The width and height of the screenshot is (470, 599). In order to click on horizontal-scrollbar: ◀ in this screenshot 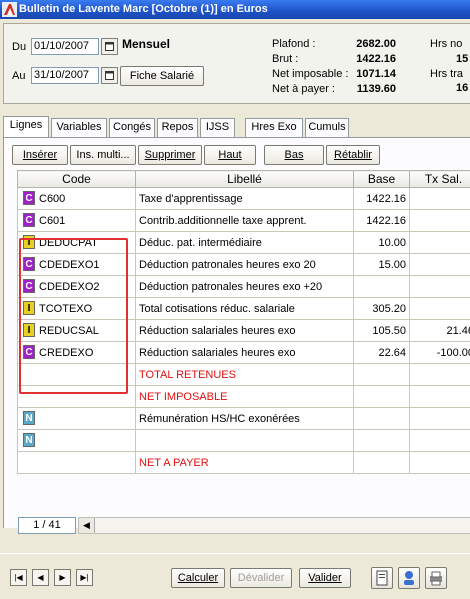, I will do `click(274, 525)`.